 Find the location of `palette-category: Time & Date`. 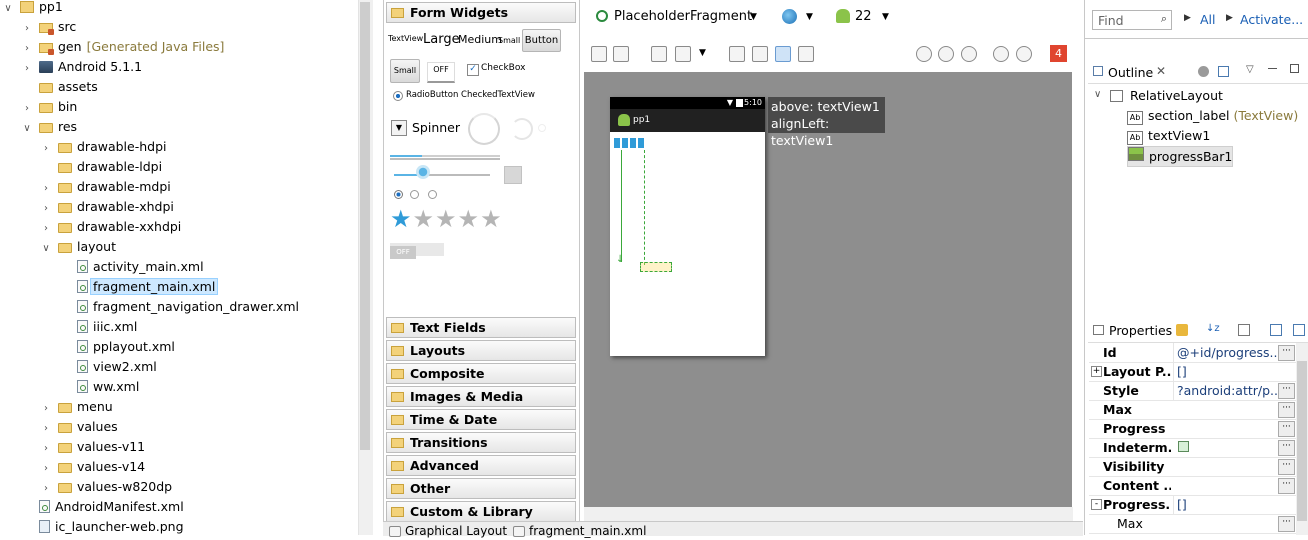

palette-category: Time & Date is located at coordinates (481, 419).